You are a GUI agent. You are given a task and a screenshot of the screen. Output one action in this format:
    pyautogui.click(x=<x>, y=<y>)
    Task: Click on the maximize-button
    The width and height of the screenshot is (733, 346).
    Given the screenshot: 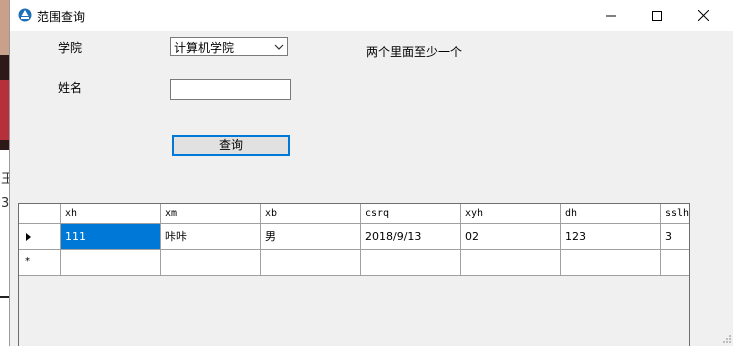 What is the action you would take?
    pyautogui.click(x=657, y=15)
    